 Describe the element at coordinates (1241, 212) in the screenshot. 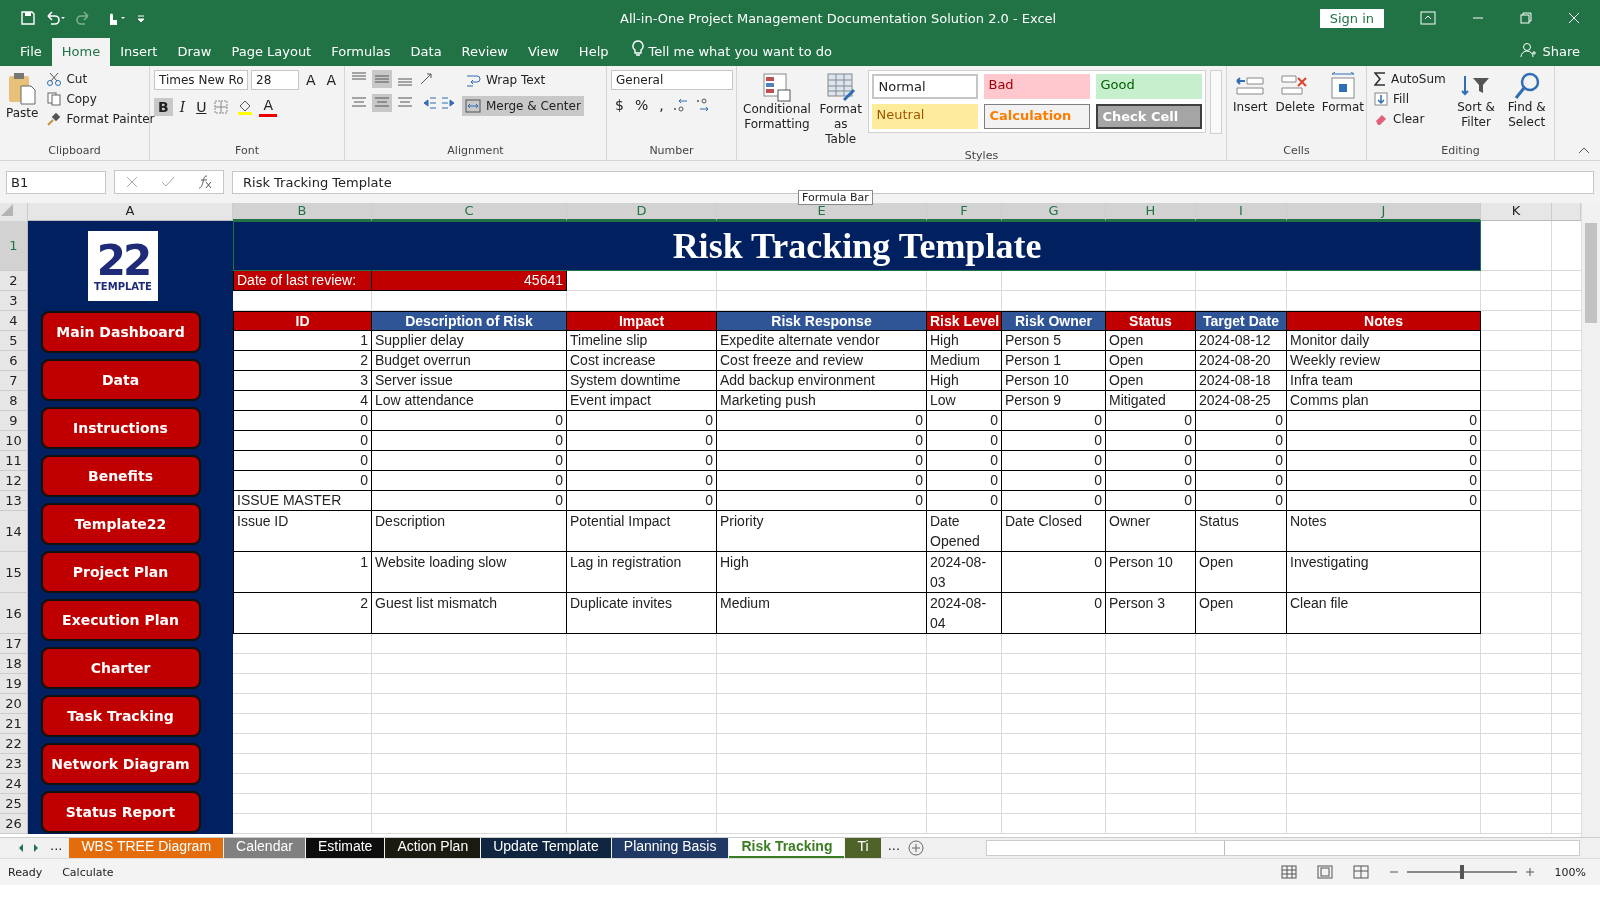

I see `column-header: I` at that location.